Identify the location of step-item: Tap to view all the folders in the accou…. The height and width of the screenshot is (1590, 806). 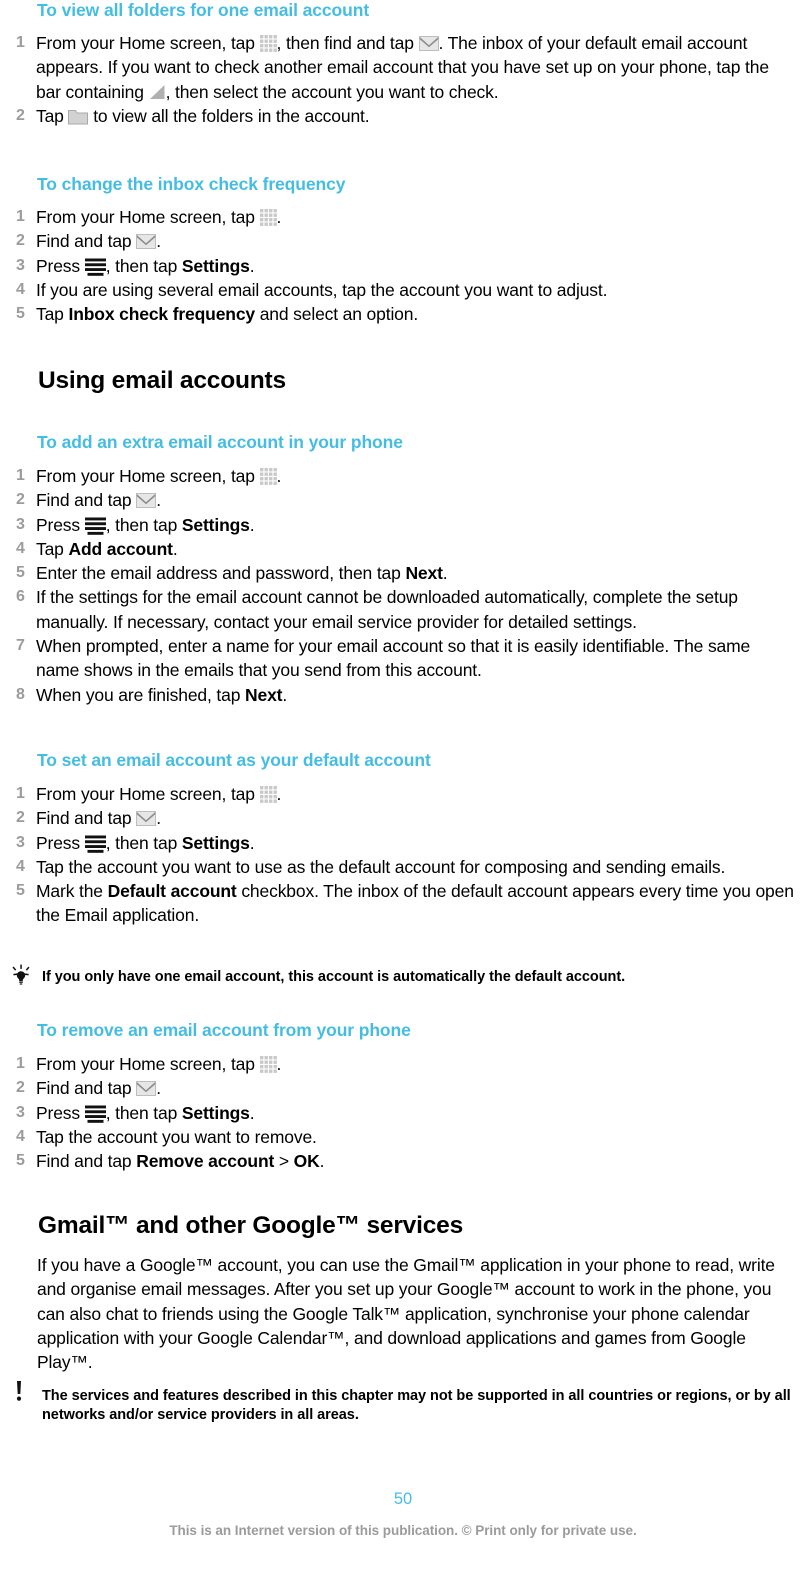
(398, 116).